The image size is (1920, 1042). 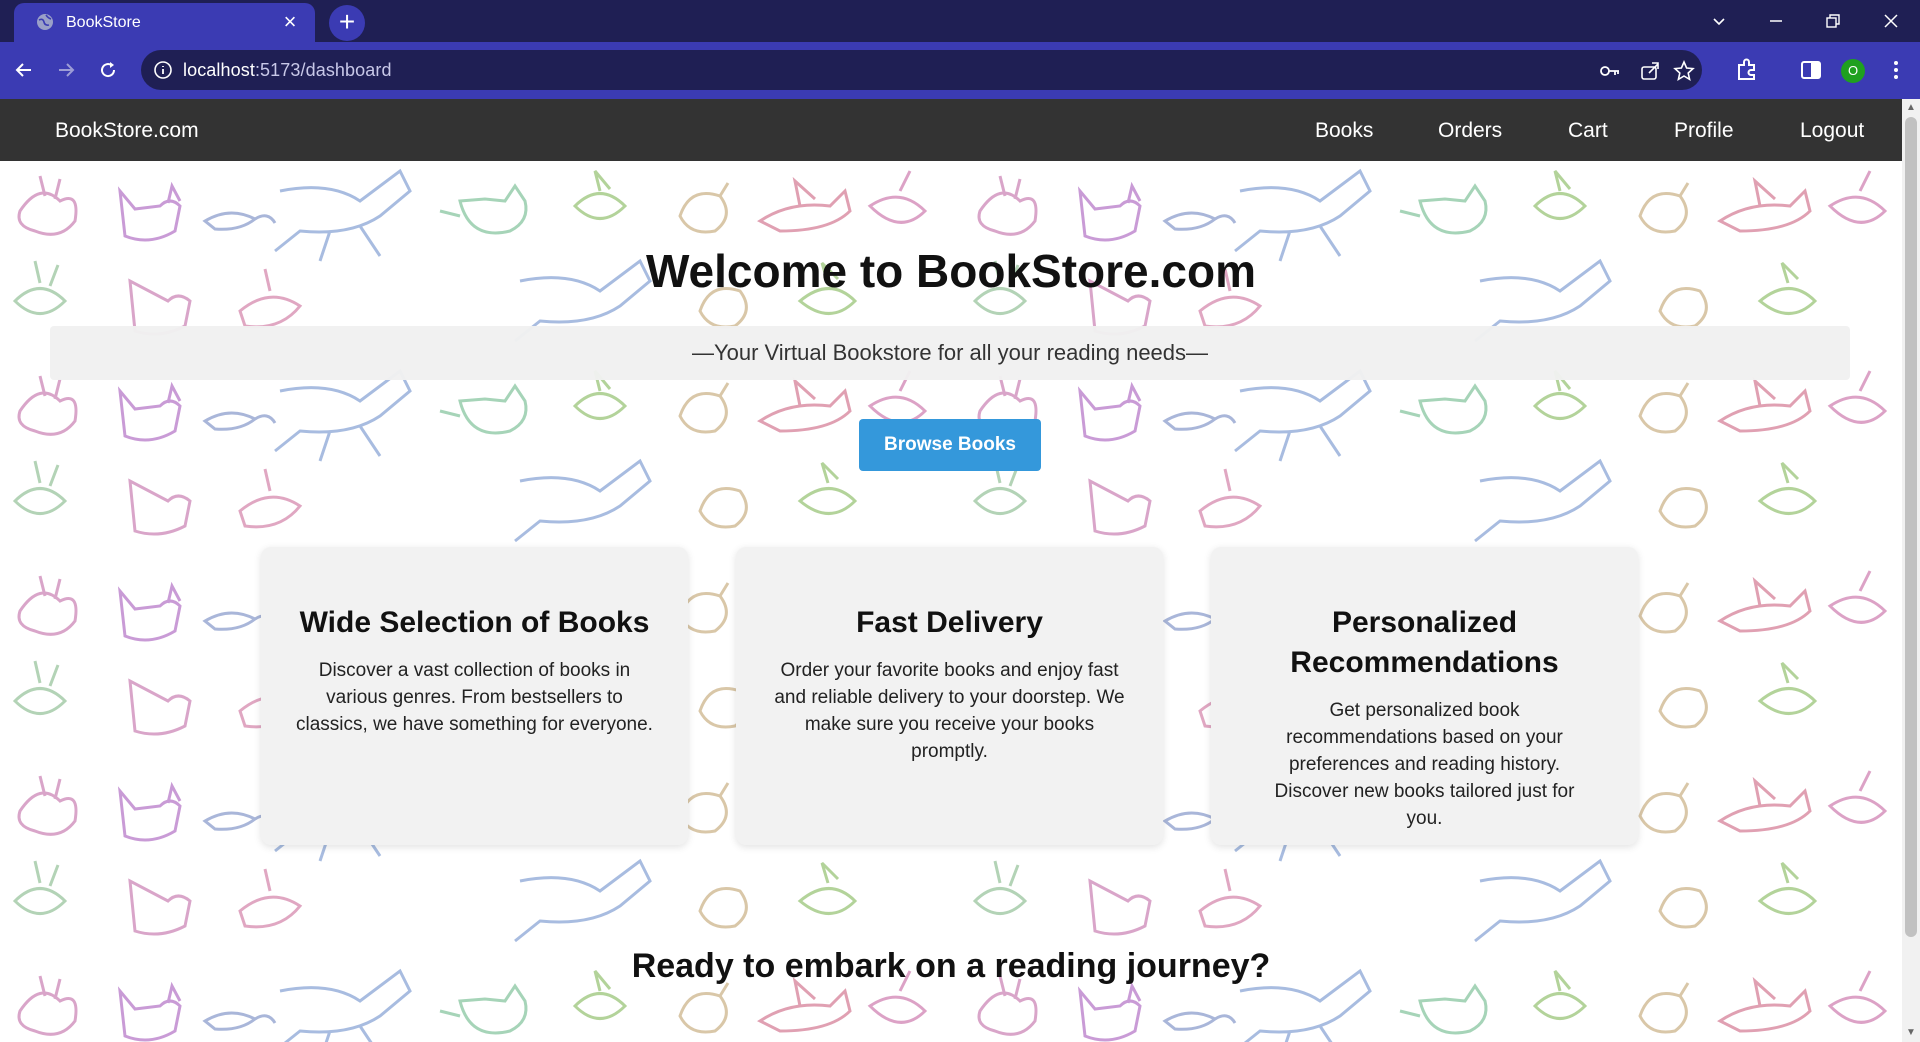 What do you see at coordinates (949, 622) in the screenshot?
I see `feature-card-title: Fast Delivery` at bounding box center [949, 622].